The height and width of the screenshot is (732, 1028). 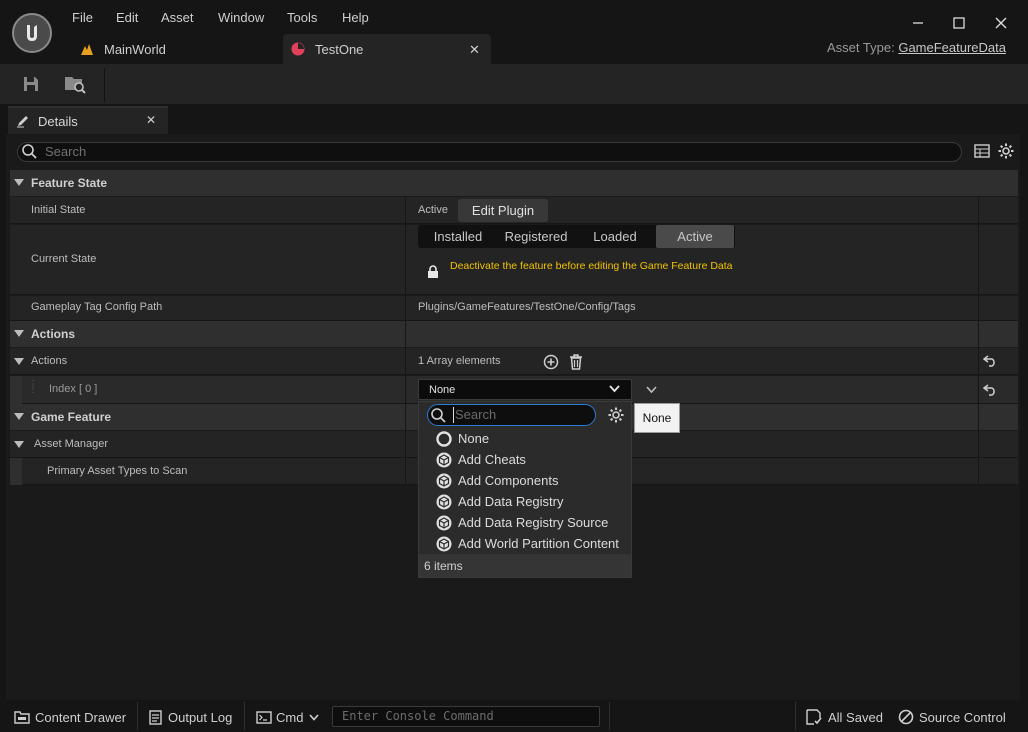 I want to click on section-feature-state-label: Feature State, so click(x=69, y=183).